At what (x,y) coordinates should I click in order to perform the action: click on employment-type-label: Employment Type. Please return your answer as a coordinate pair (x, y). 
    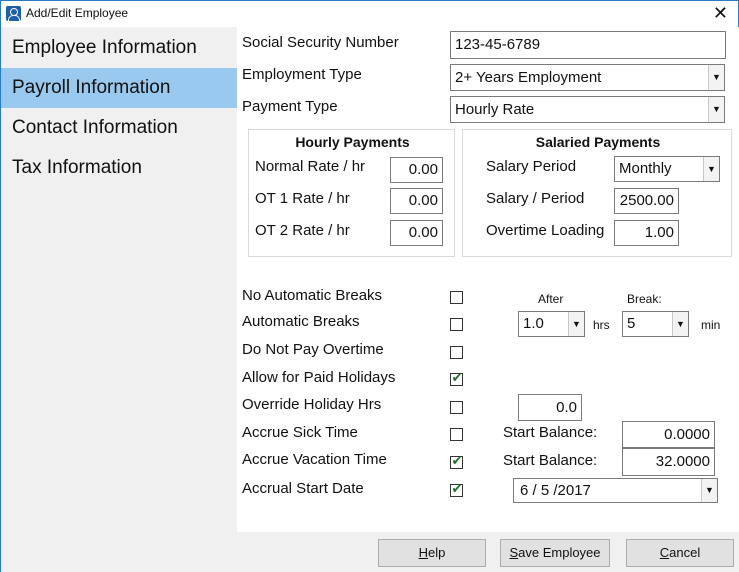
    Looking at the image, I should click on (302, 74).